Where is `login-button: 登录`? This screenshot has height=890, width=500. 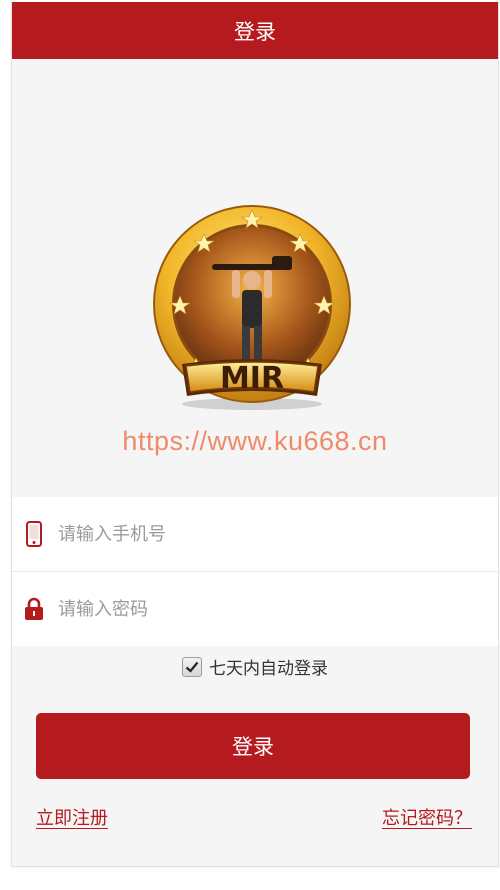
login-button: 登录 is located at coordinates (253, 746).